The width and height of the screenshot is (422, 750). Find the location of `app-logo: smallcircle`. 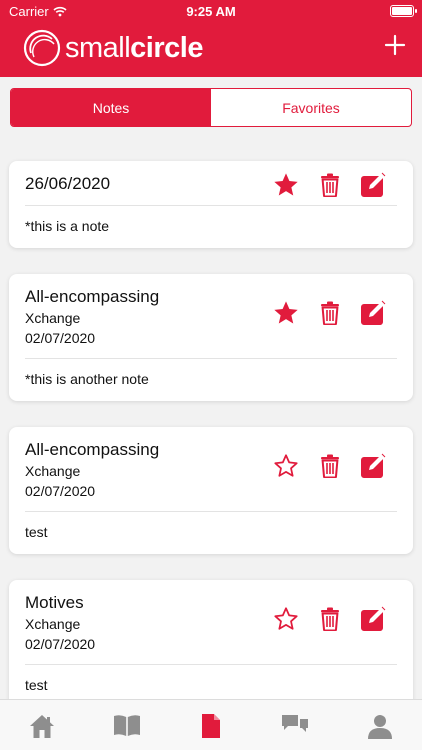

app-logo: smallcircle is located at coordinates (112, 48).